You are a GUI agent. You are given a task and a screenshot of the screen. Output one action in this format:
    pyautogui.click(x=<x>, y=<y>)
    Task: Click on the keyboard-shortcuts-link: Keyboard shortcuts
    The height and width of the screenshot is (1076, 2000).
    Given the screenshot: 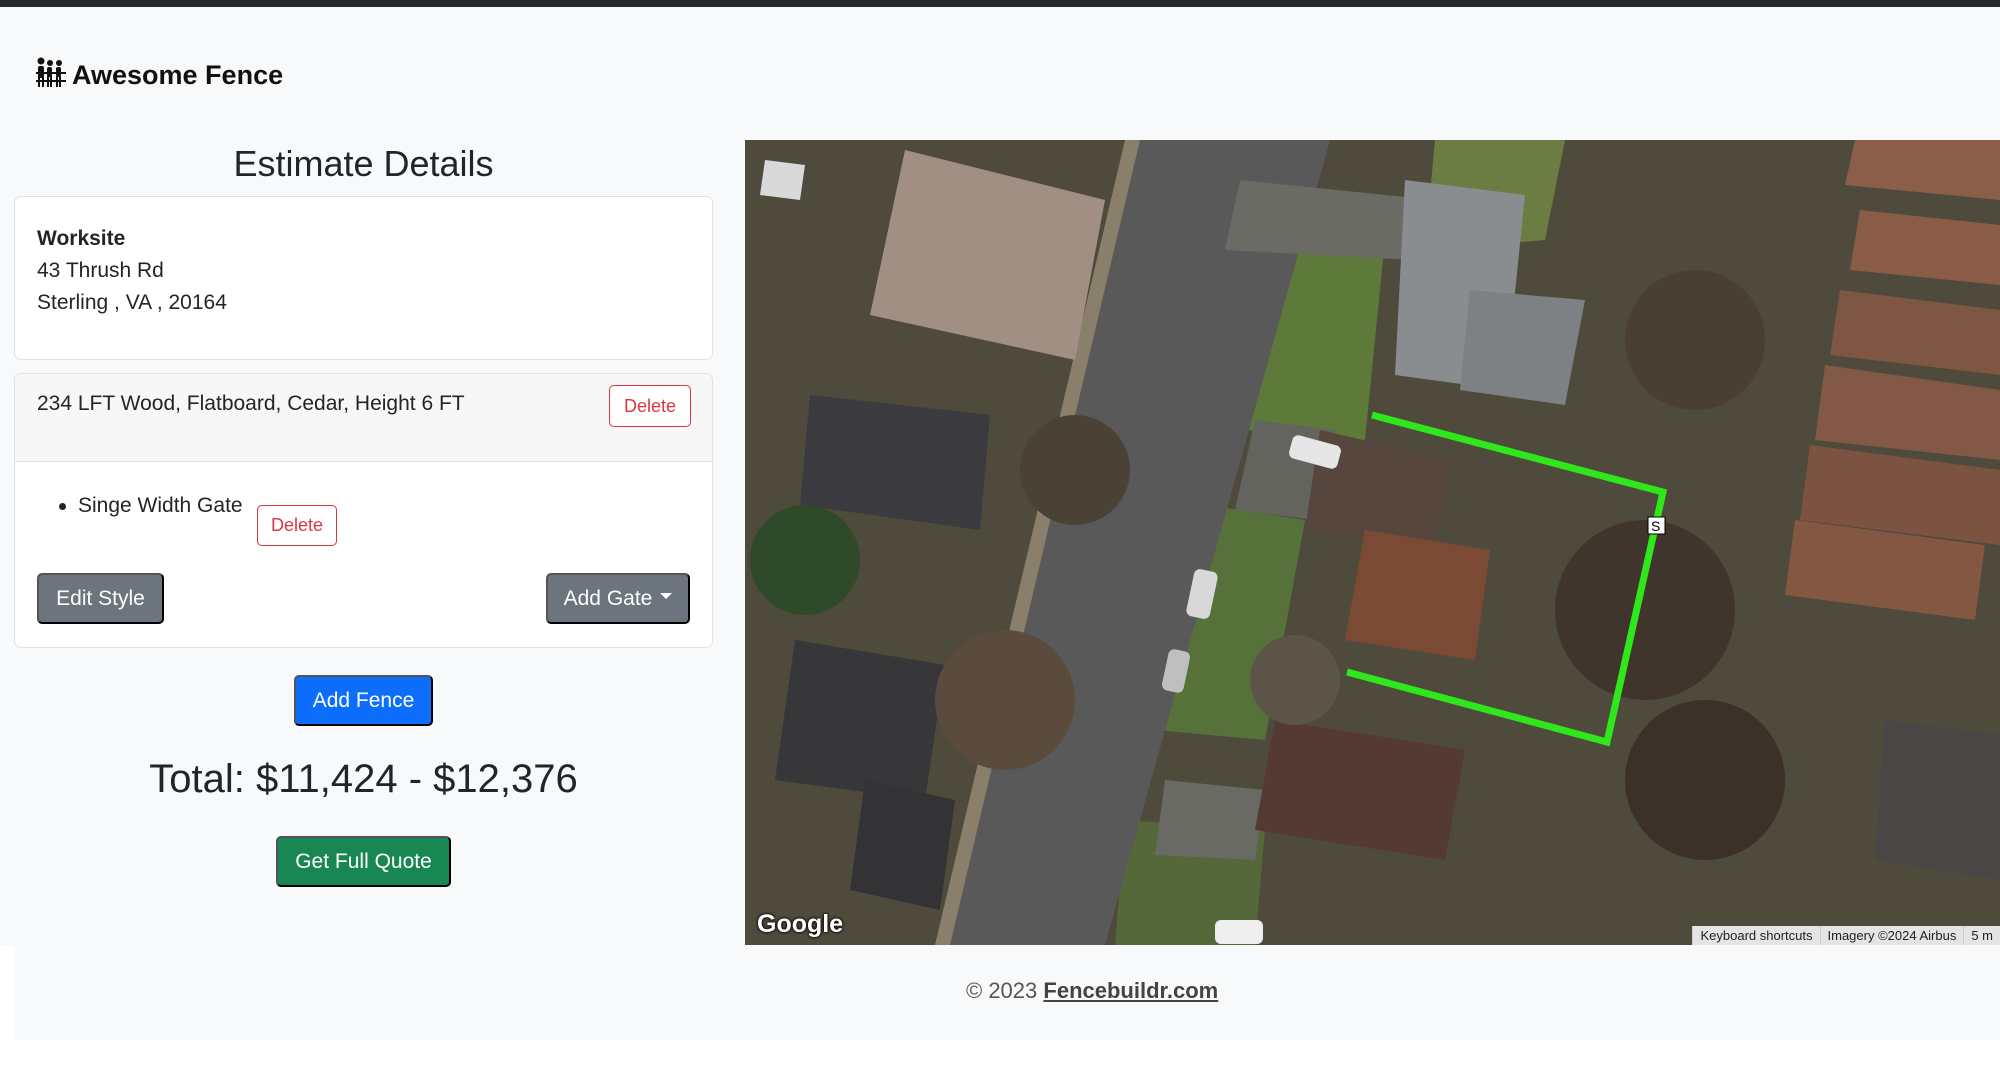 What is the action you would take?
    pyautogui.click(x=1756, y=935)
    